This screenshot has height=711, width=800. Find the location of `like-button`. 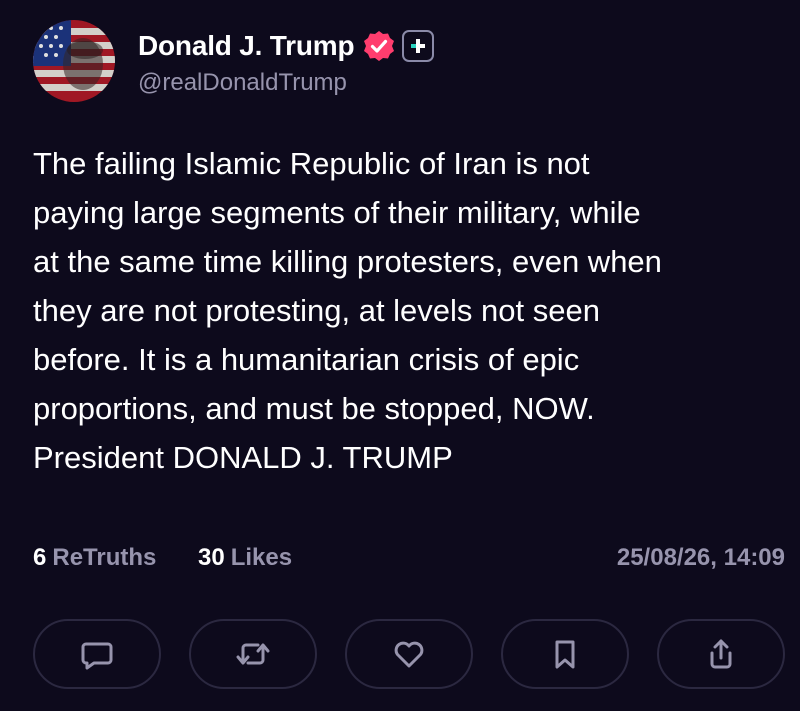

like-button is located at coordinates (409, 654).